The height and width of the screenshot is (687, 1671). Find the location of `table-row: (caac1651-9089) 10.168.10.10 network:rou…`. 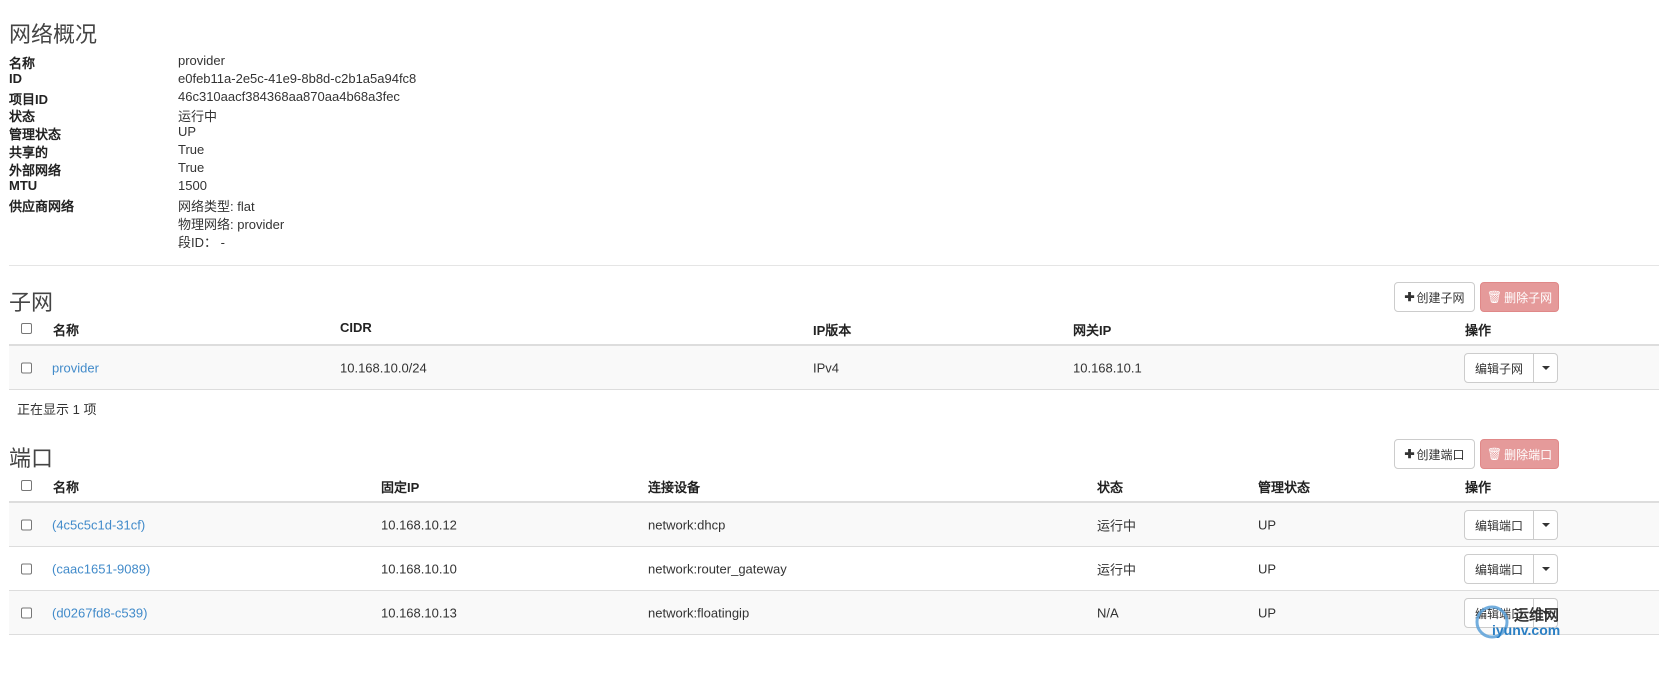

table-row: (caac1651-9089) 10.168.10.10 network:rou… is located at coordinates (834, 569).